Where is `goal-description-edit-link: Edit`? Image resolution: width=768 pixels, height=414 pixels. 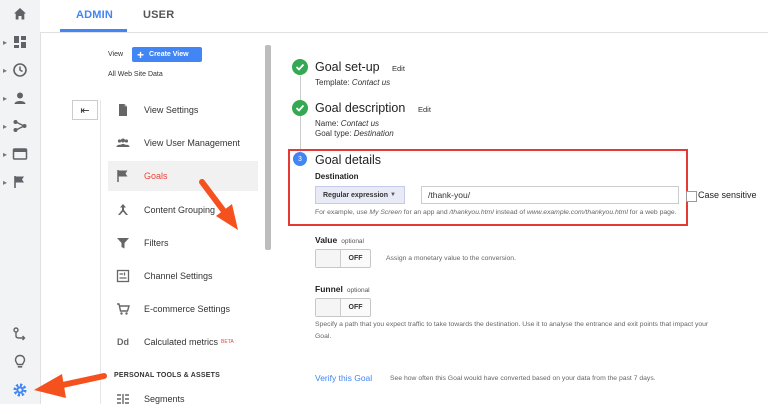 goal-description-edit-link: Edit is located at coordinates (424, 109).